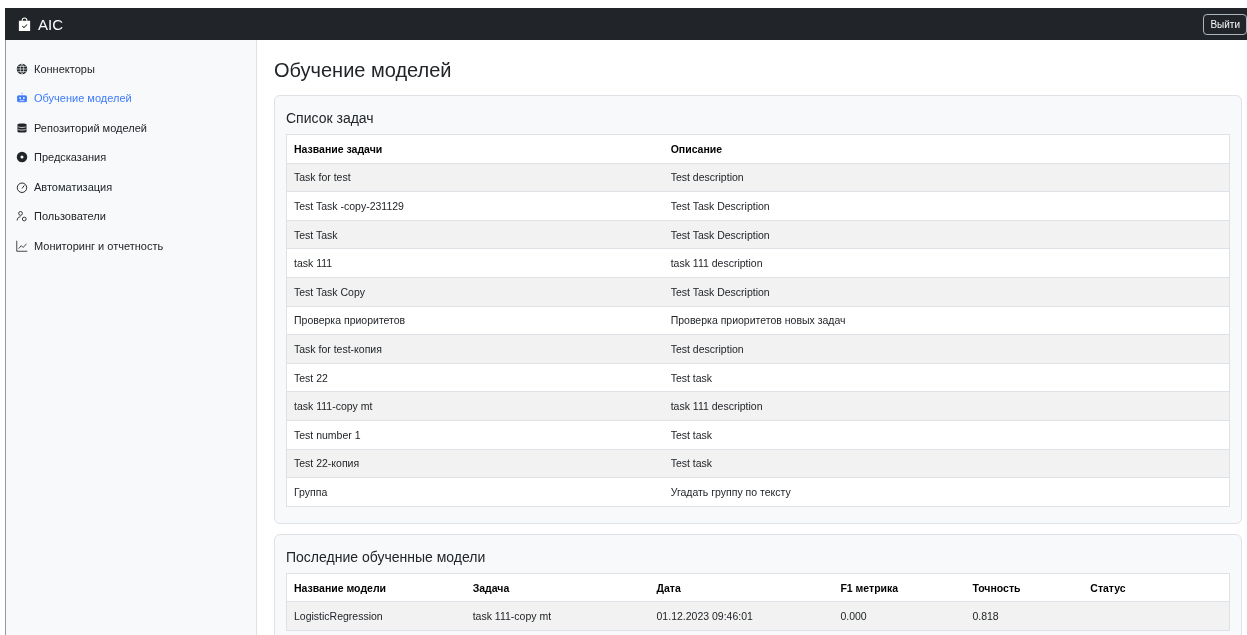 The height and width of the screenshot is (635, 1247). Describe the element at coordinates (330, 118) in the screenshot. I see `card-title: Список задач` at that location.